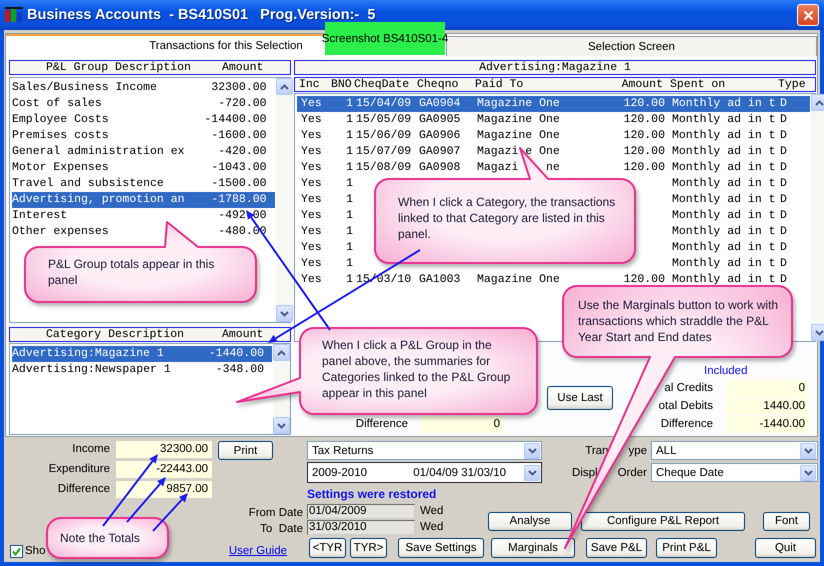  I want to click on checkbox-label: Sho, so click(35, 551).